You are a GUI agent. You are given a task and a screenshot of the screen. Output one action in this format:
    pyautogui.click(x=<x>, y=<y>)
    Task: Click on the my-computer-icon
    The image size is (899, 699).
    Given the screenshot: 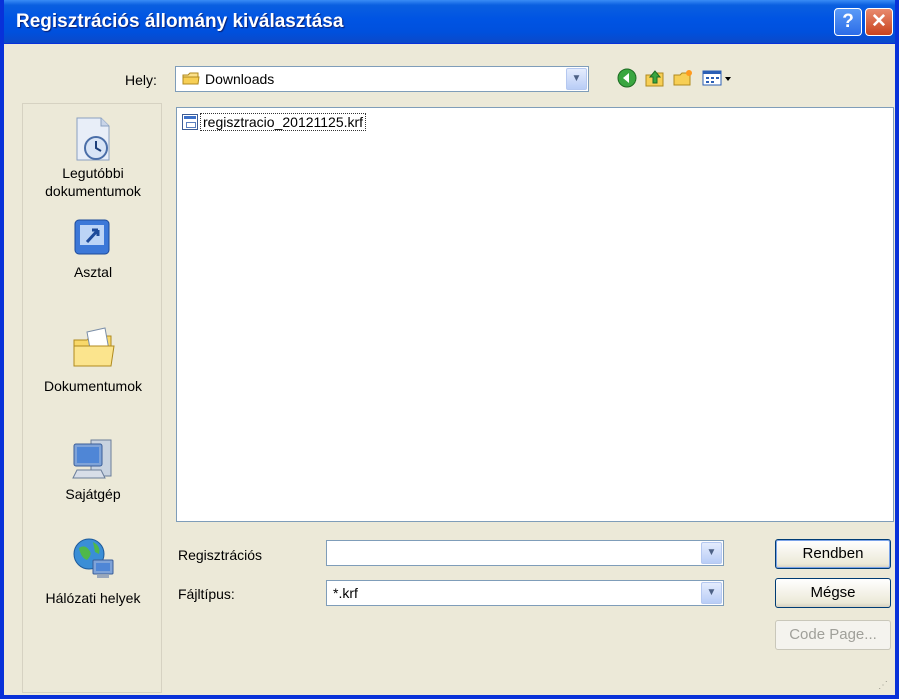 What is the action you would take?
    pyautogui.click(x=93, y=458)
    